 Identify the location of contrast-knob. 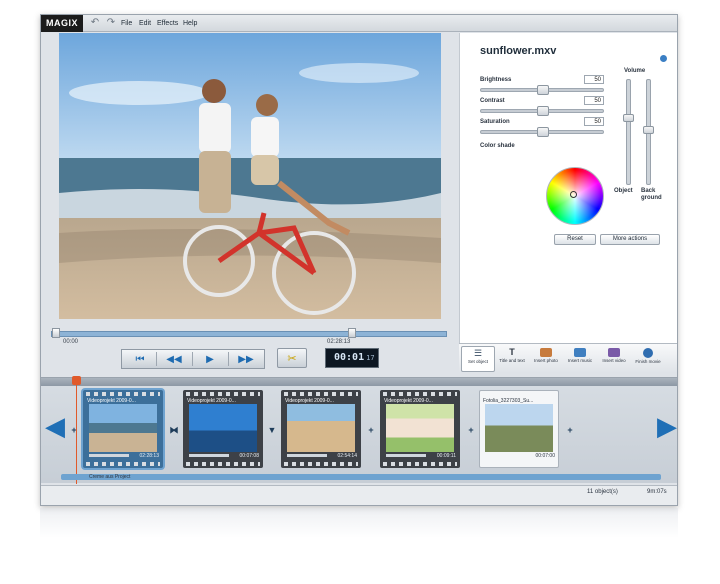
(543, 111).